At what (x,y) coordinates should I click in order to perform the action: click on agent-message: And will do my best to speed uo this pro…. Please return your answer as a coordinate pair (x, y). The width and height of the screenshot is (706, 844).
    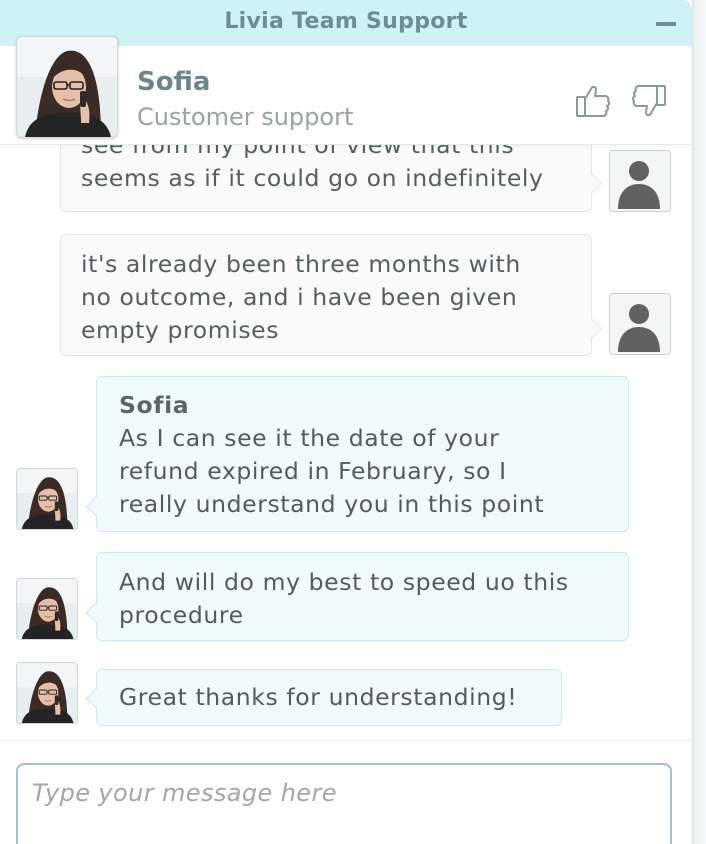
    Looking at the image, I should click on (357, 596).